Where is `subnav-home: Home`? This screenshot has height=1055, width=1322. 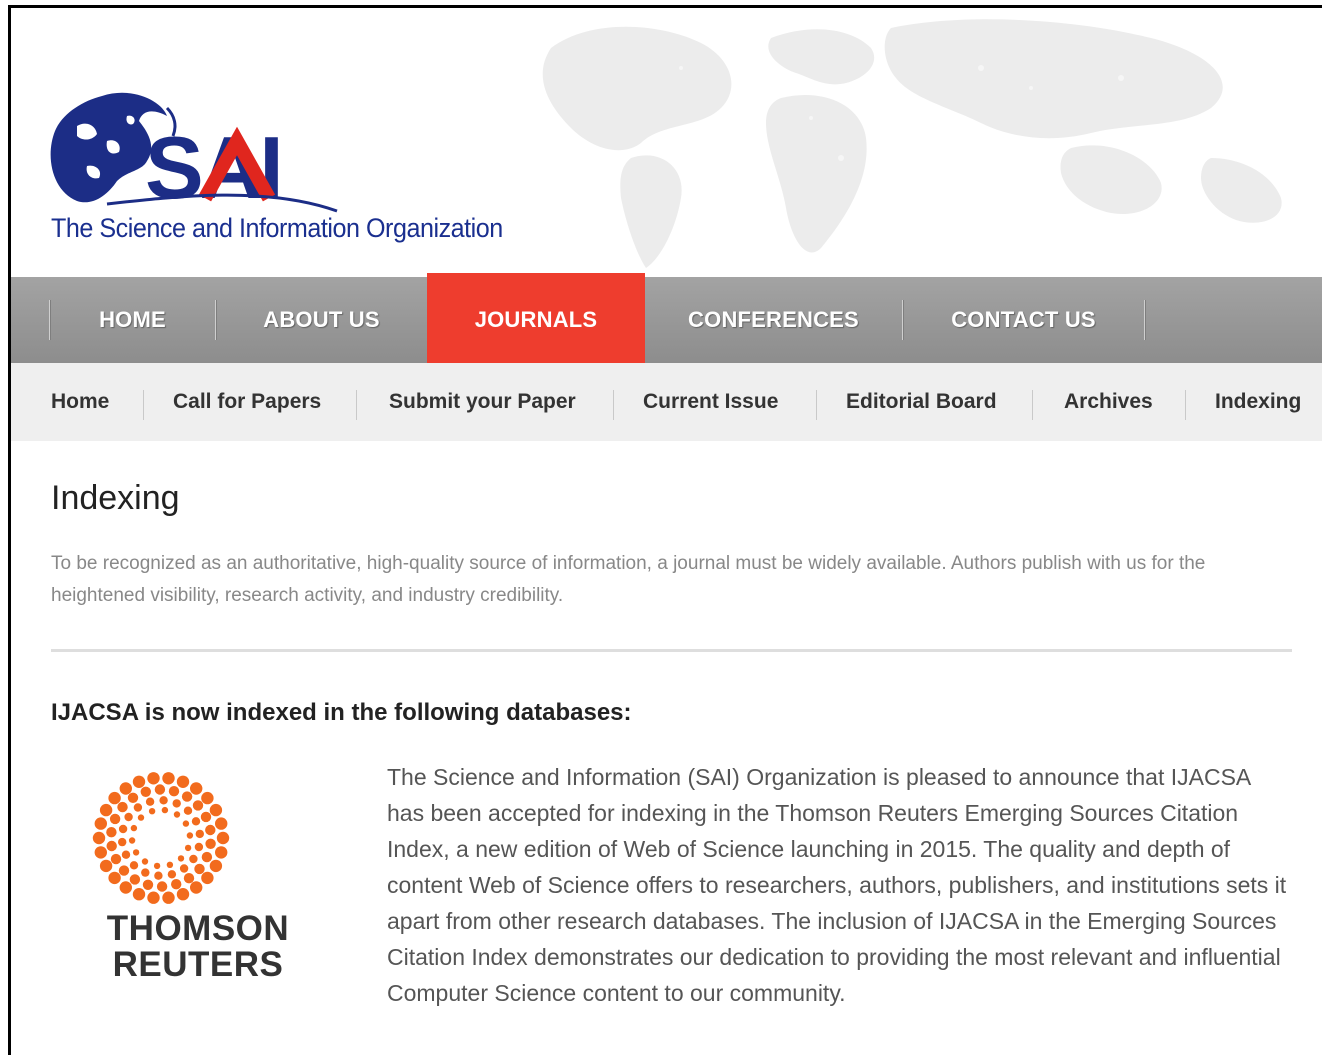
subnav-home: Home is located at coordinates (80, 402).